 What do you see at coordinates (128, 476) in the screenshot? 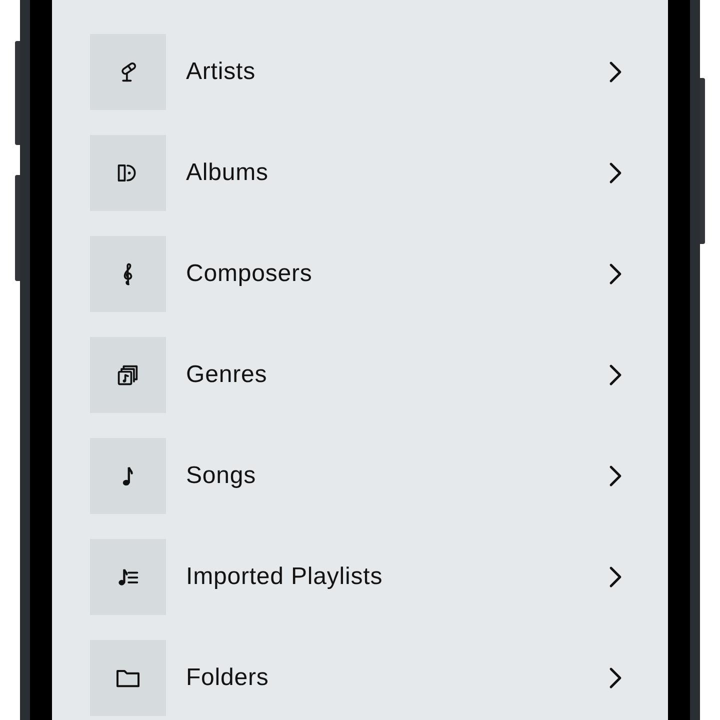
I see `music-note-icon` at bounding box center [128, 476].